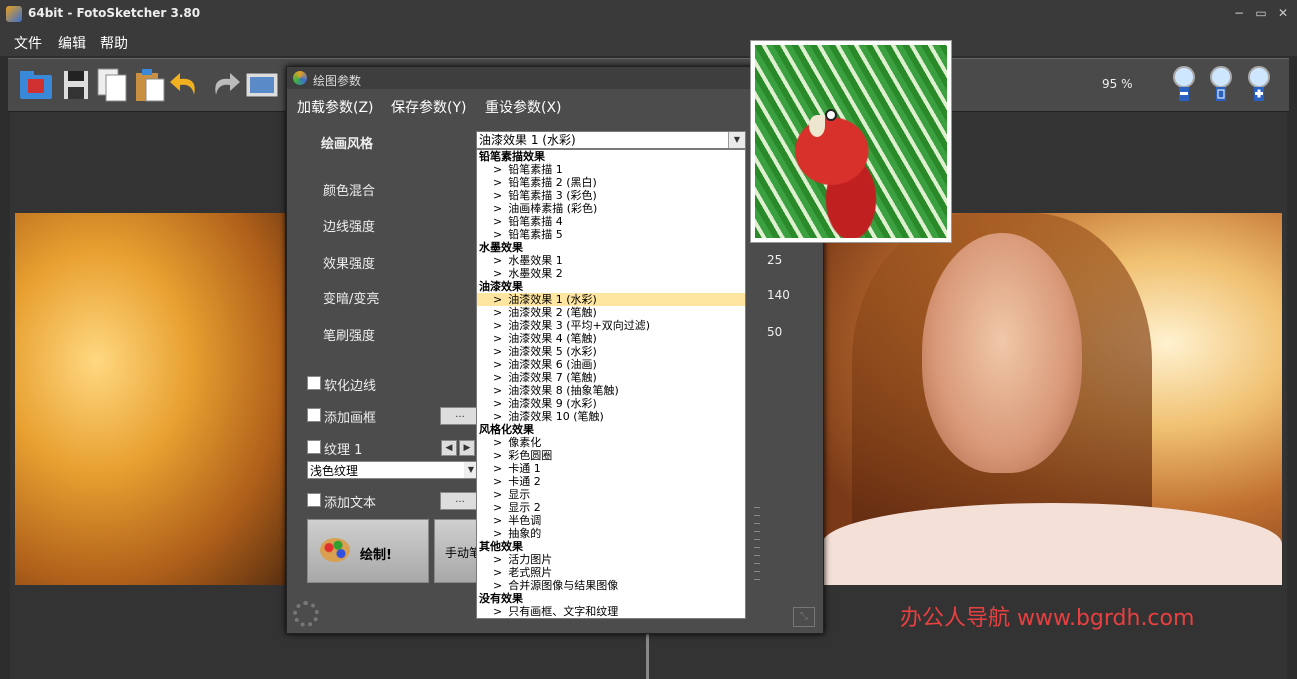 The height and width of the screenshot is (679, 1297). What do you see at coordinates (611, 494) in the screenshot?
I see `dropdown-option: > 显示` at bounding box center [611, 494].